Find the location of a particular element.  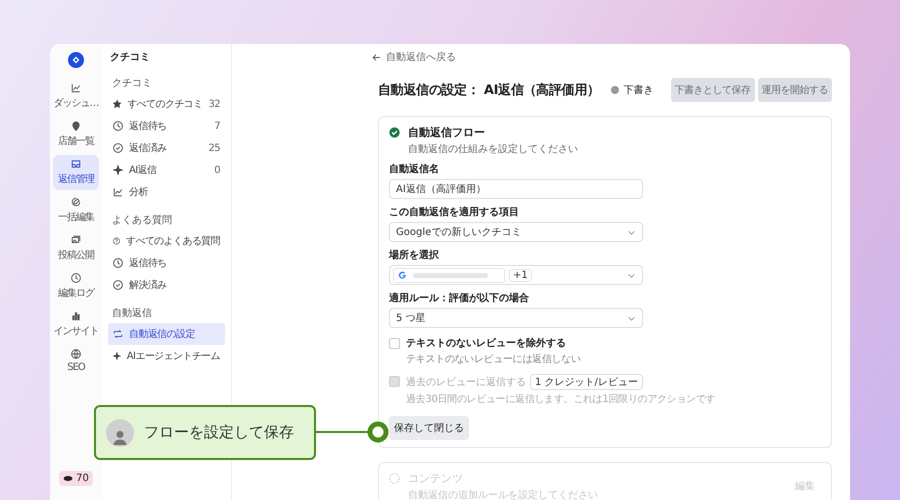

rail-nav-item: 店舗一覧 is located at coordinates (76, 134).